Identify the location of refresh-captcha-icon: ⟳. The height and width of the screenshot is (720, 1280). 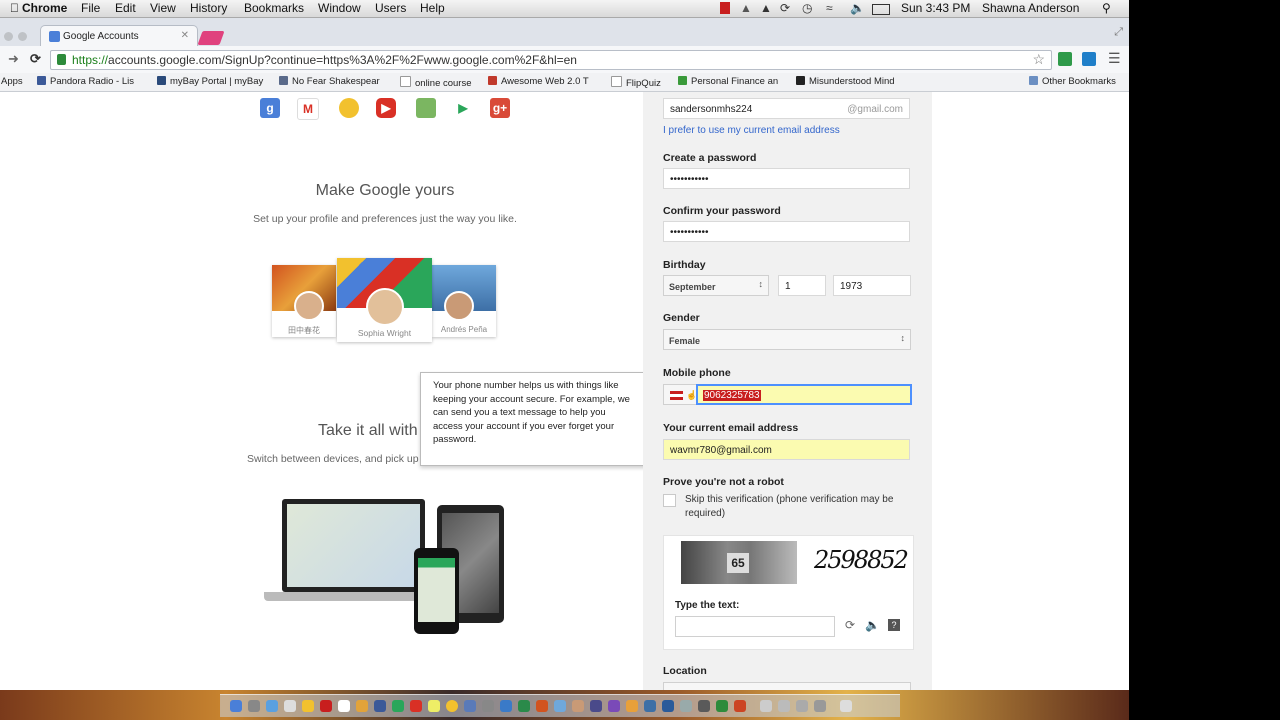
(850, 625).